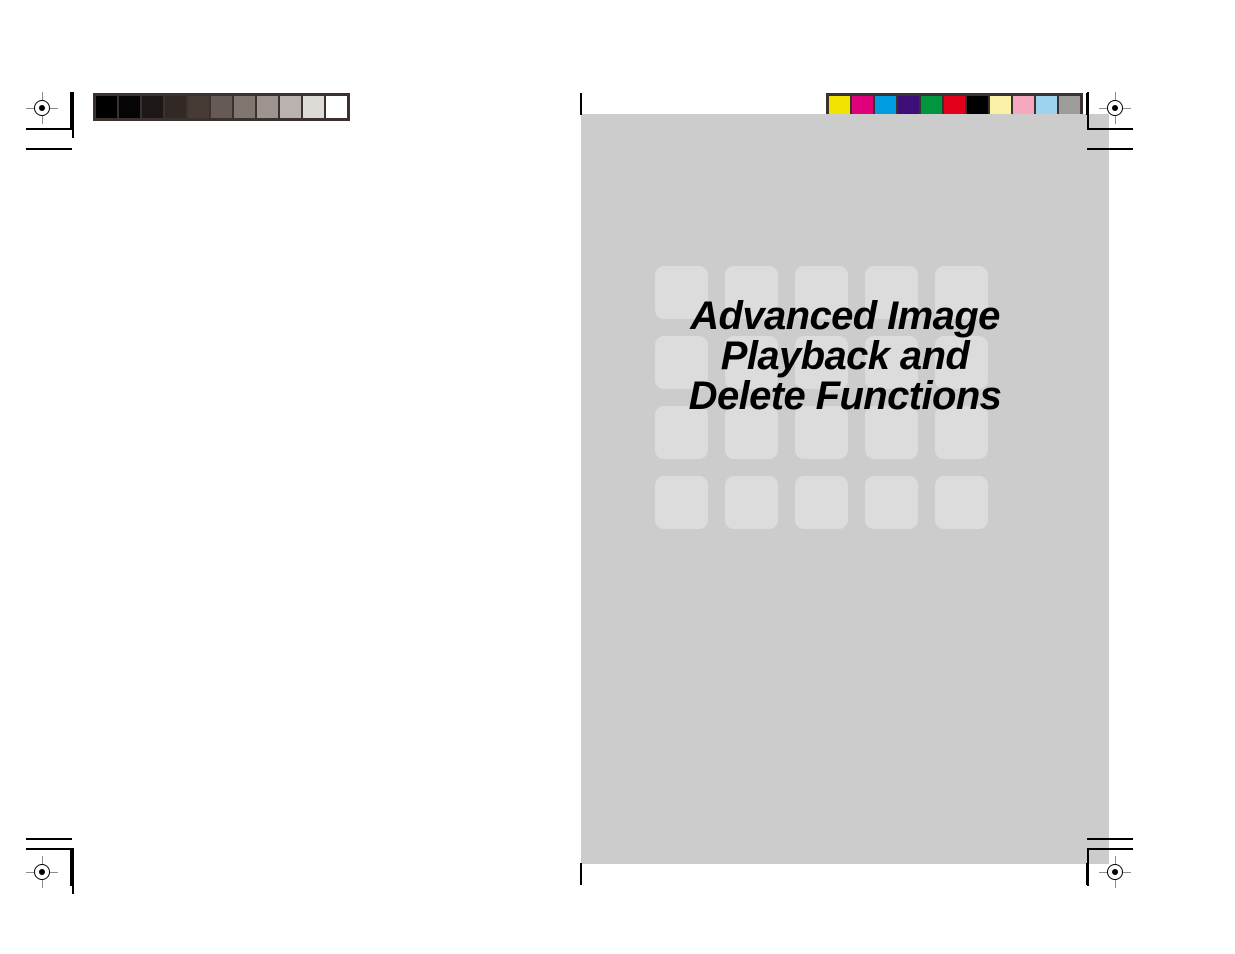 The width and height of the screenshot is (1235, 954). I want to click on grayscale-calibration-strip, so click(221, 107).